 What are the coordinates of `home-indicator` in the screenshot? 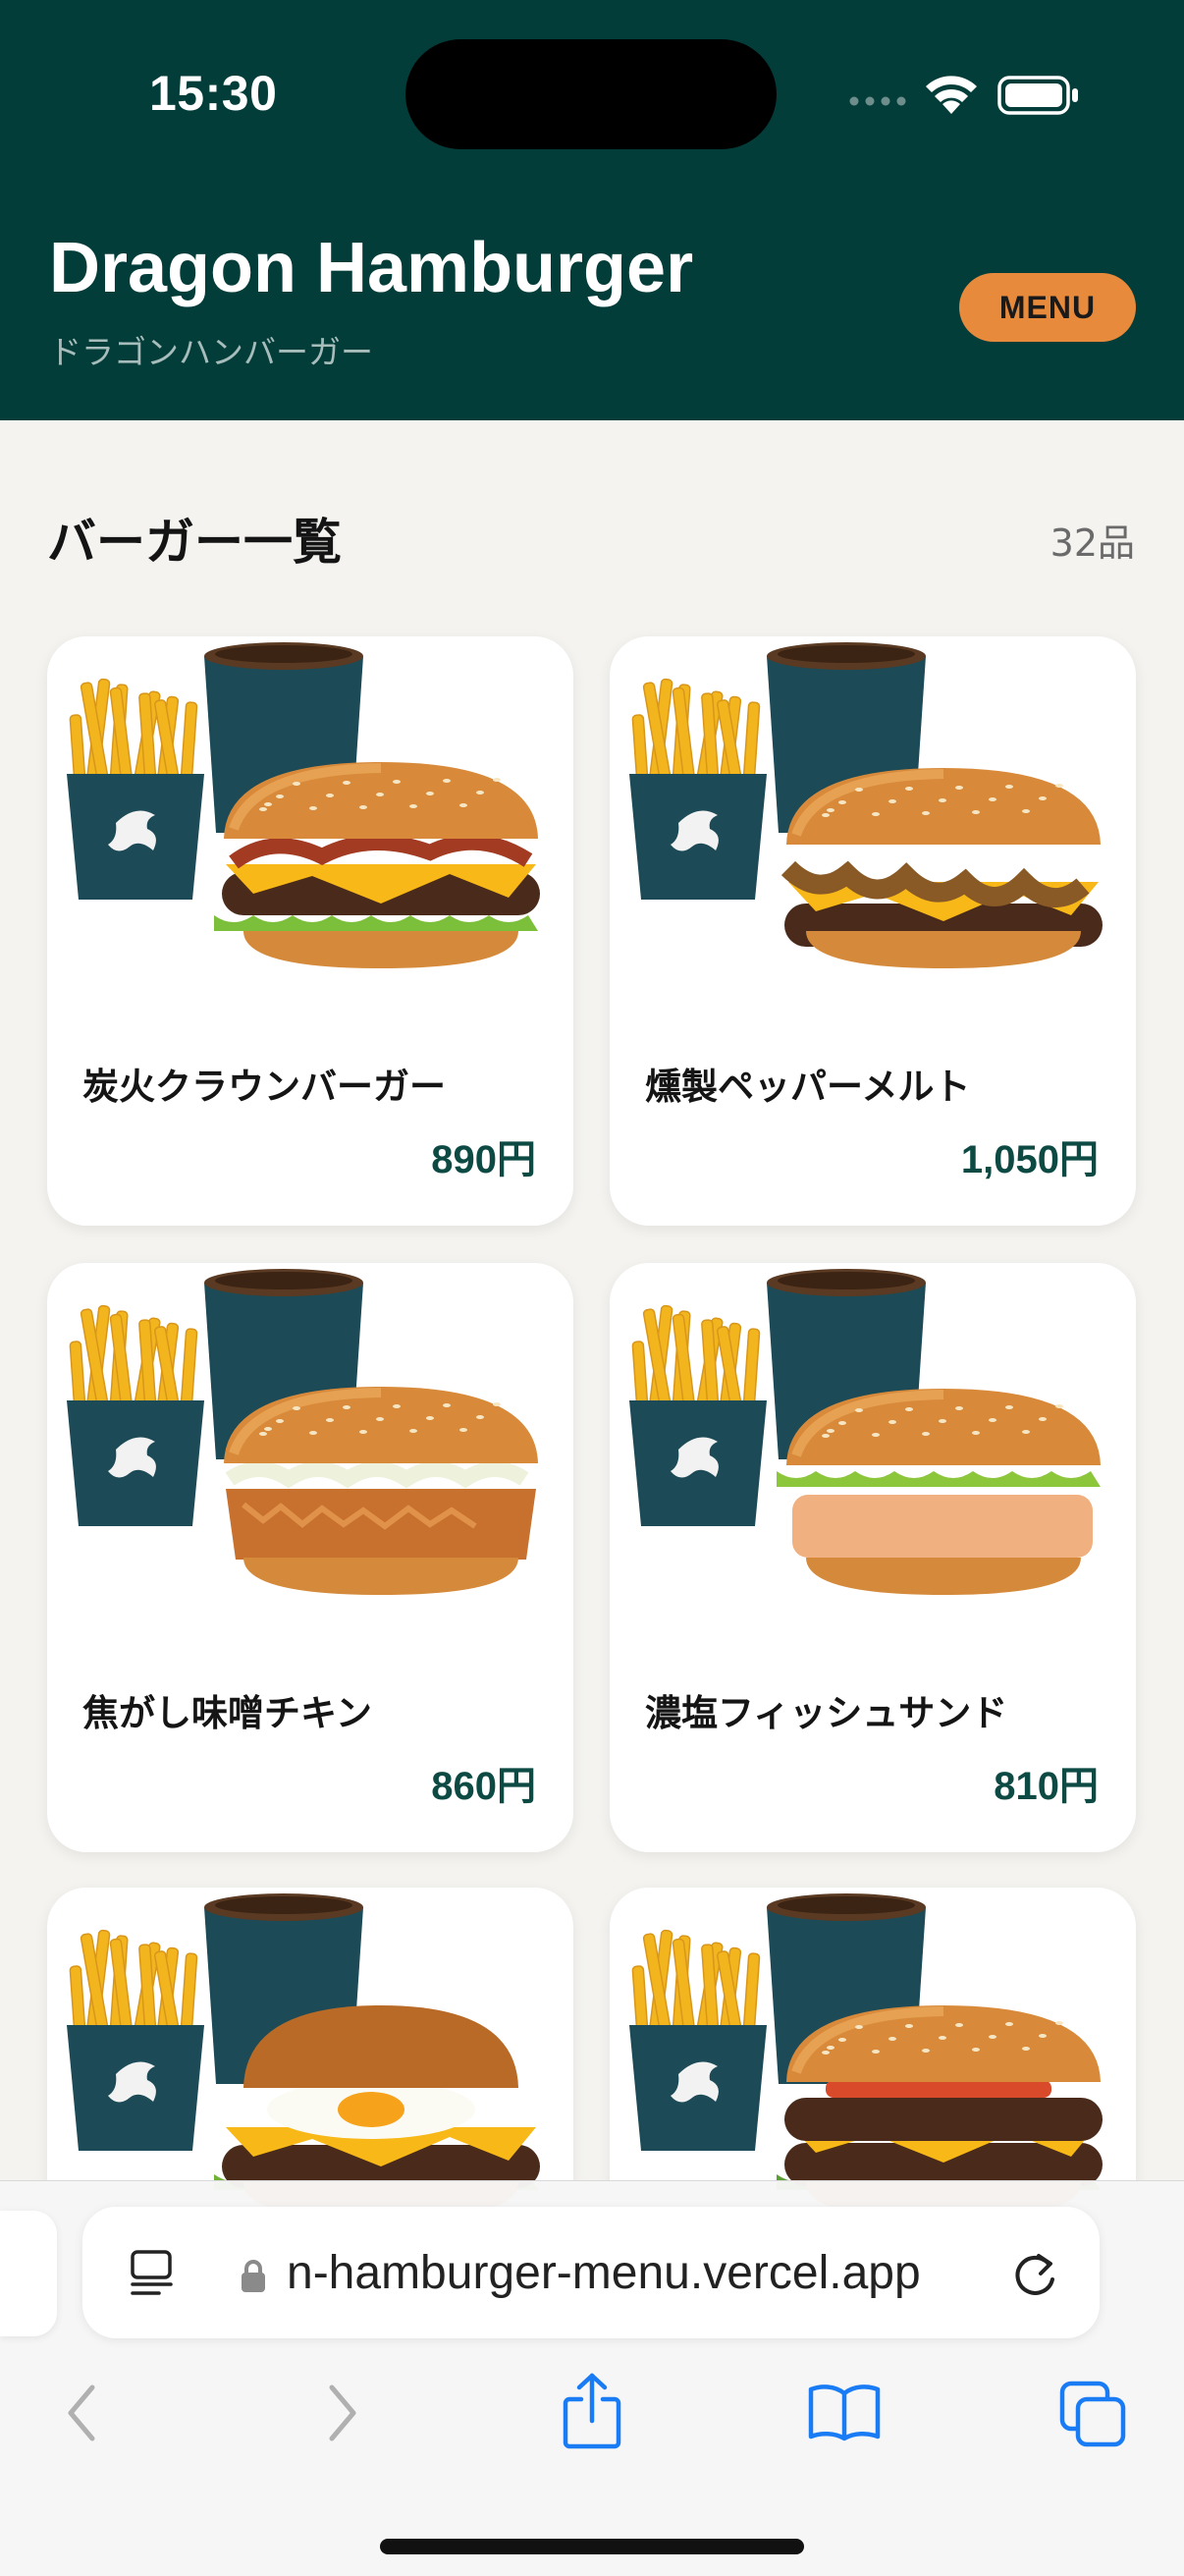 It's located at (592, 2546).